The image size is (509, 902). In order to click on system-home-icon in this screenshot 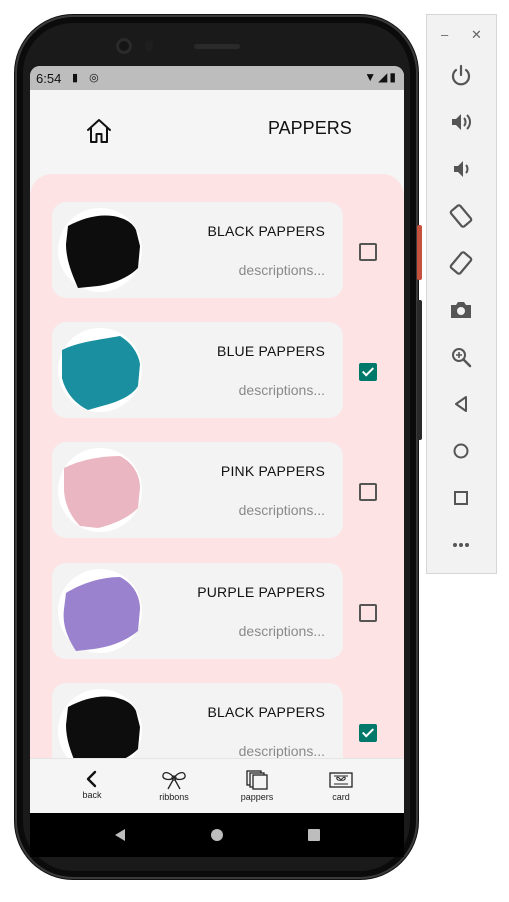, I will do `click(217, 835)`.